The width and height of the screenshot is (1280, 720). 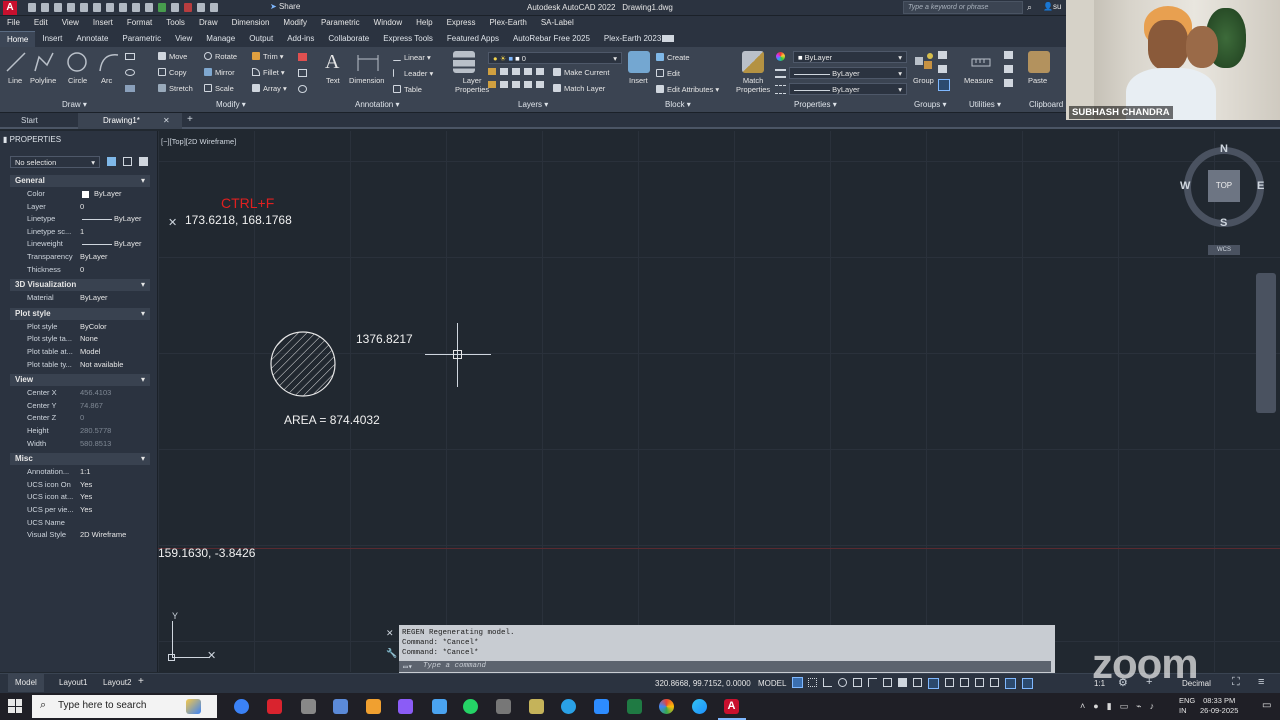 What do you see at coordinates (725, 666) in the screenshot?
I see `command-input: Type a command` at bounding box center [725, 666].